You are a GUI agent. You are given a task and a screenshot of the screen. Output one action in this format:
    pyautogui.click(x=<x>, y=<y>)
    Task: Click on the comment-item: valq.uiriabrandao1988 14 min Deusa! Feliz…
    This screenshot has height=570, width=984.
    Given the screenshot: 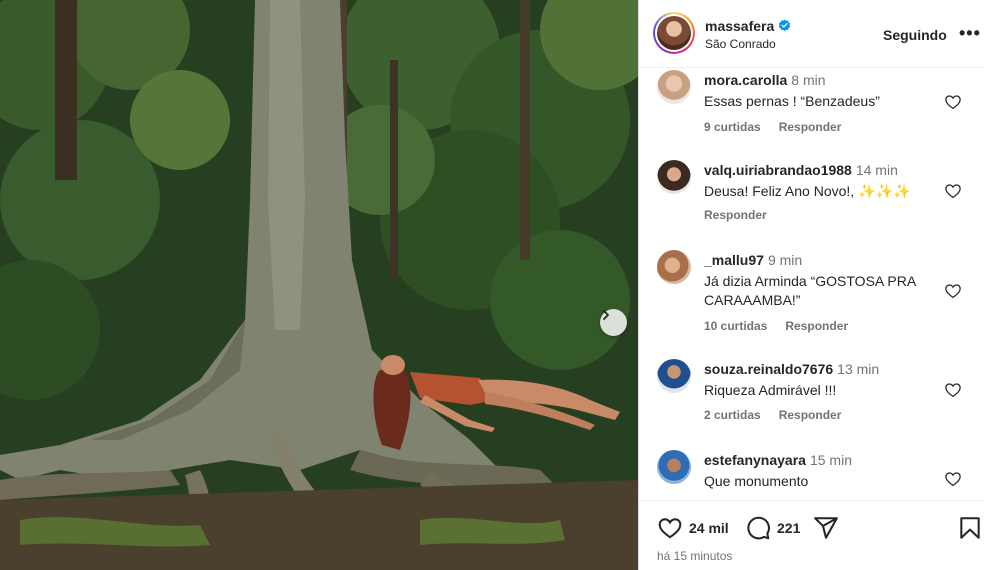 What is the action you would take?
    pyautogui.click(x=811, y=204)
    